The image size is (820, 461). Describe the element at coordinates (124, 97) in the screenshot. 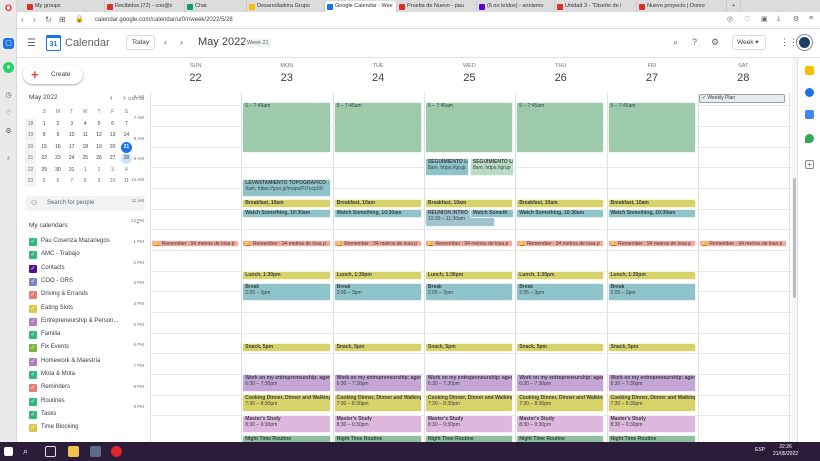

I see `mini-next-icon: ›` at that location.